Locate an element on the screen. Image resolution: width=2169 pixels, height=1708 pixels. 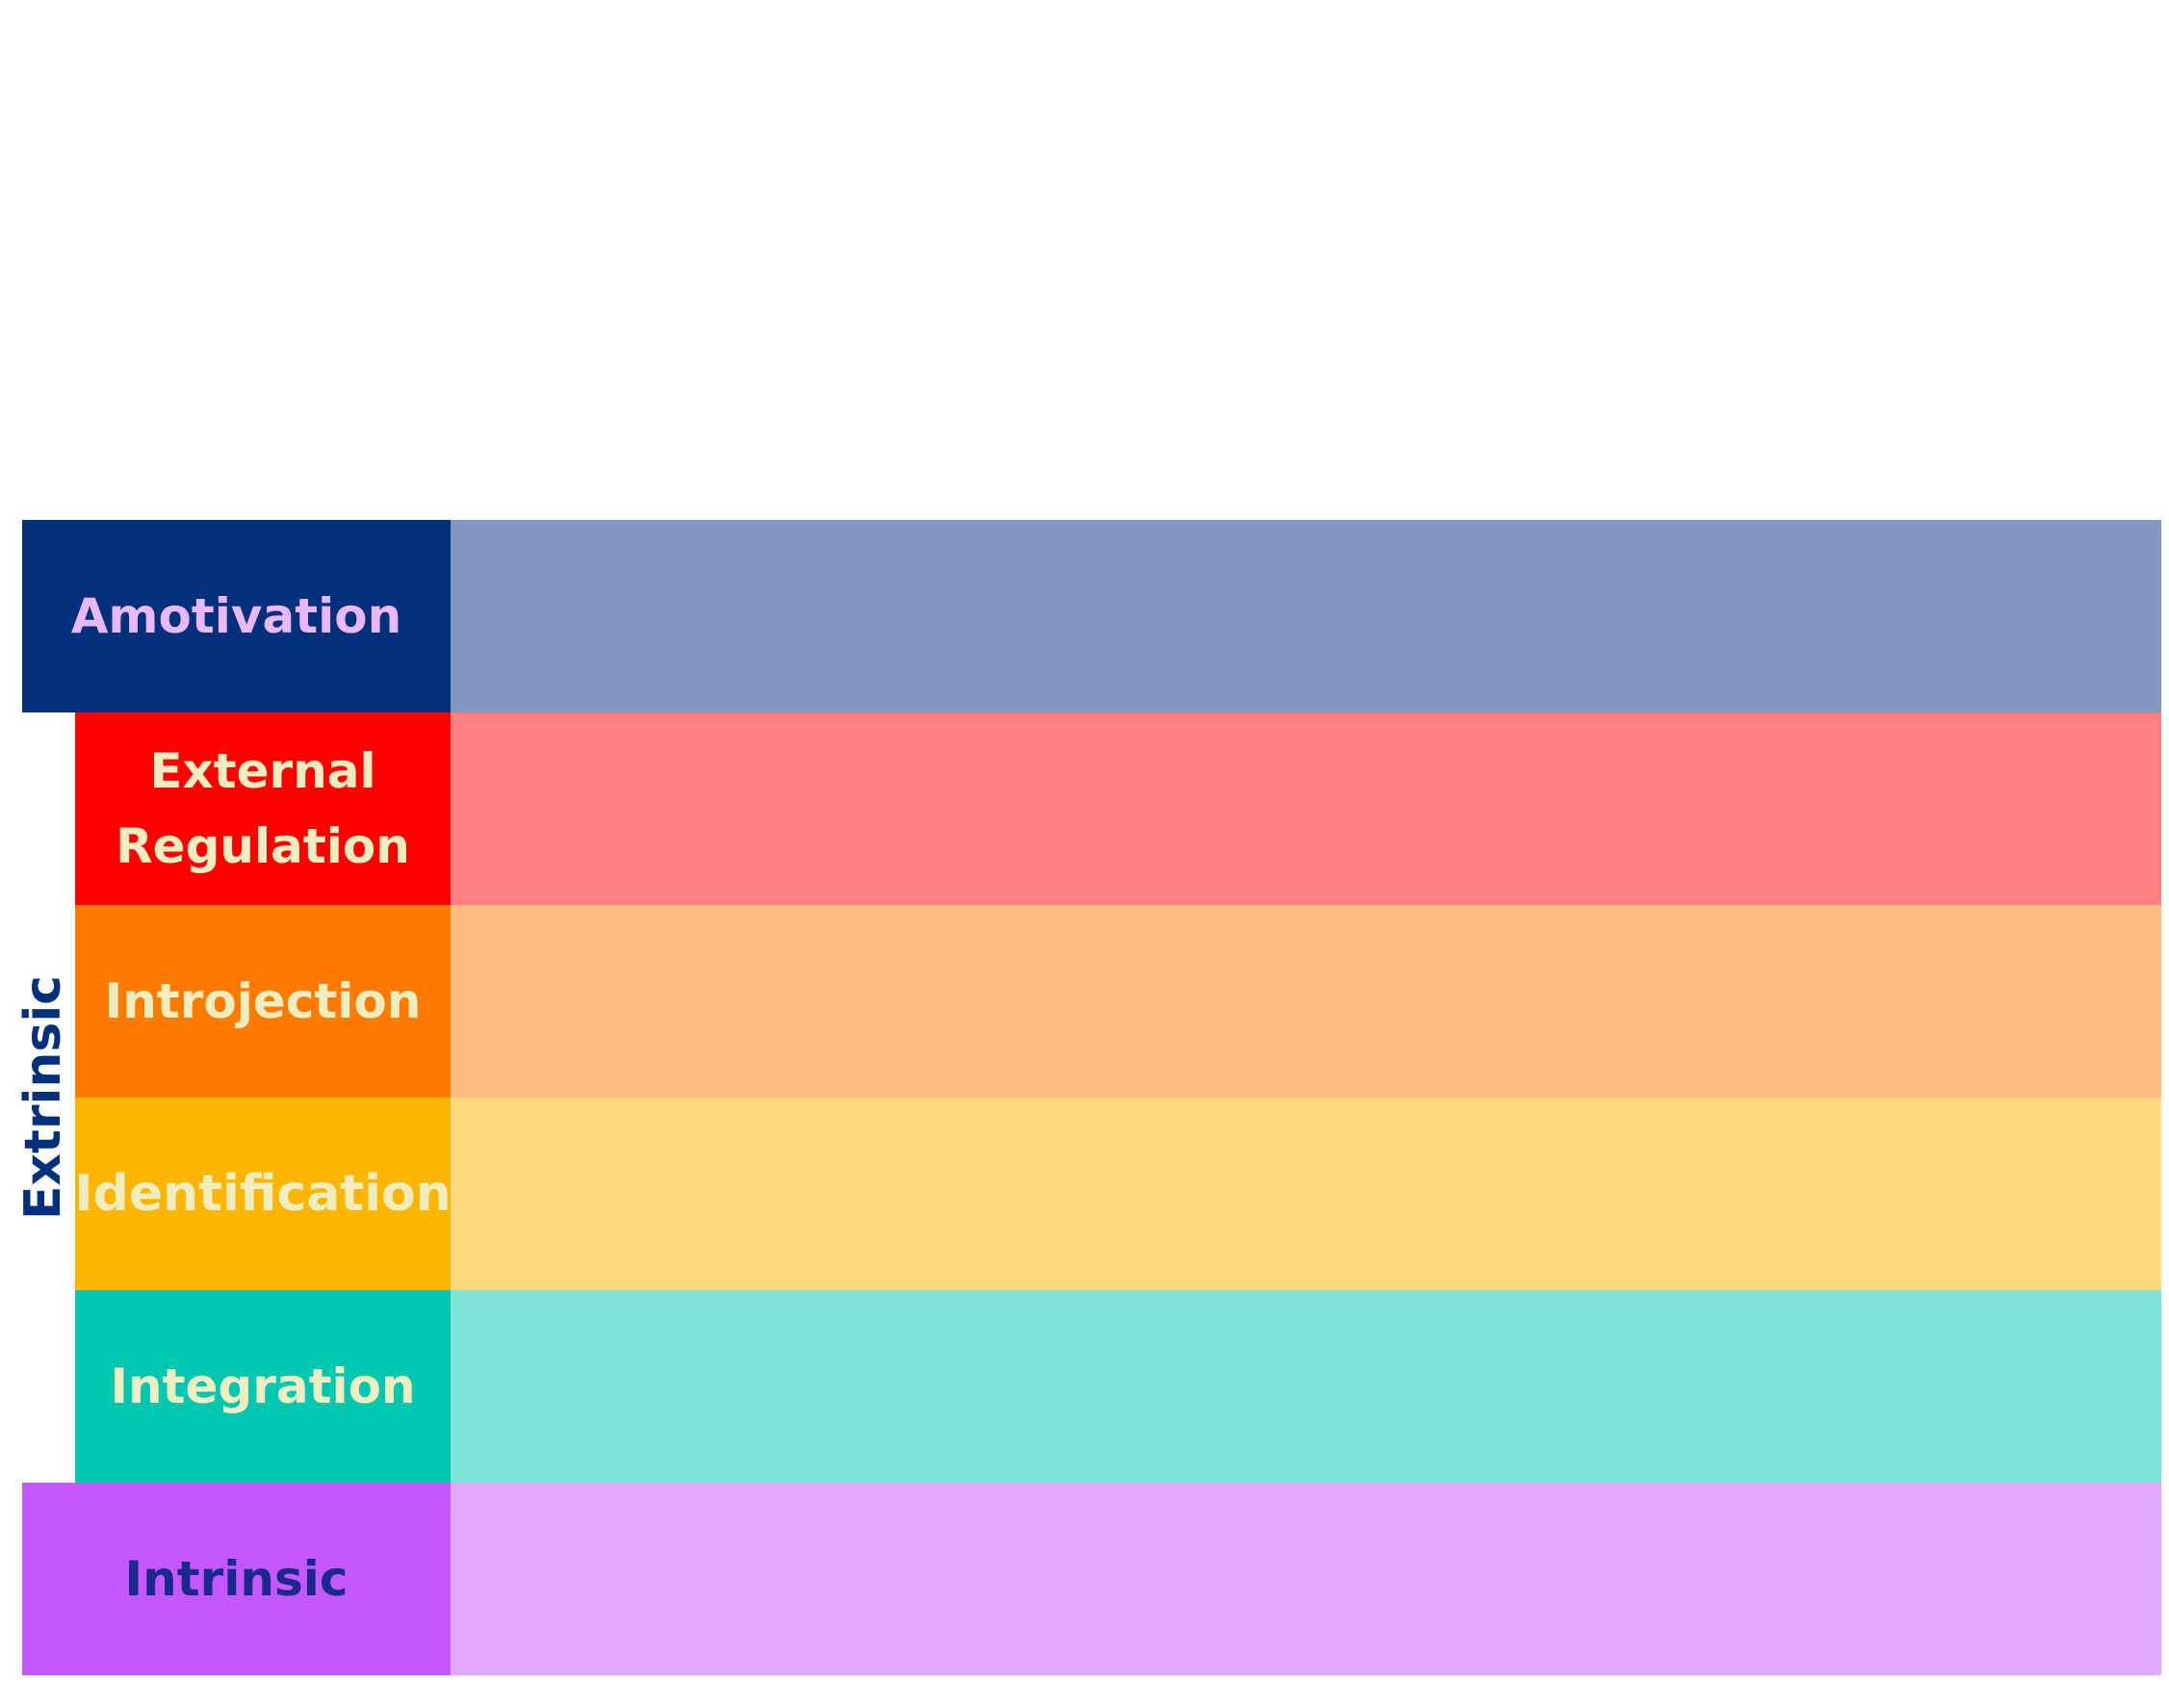
row-amotivation: Amotivation is located at coordinates (1092, 616).